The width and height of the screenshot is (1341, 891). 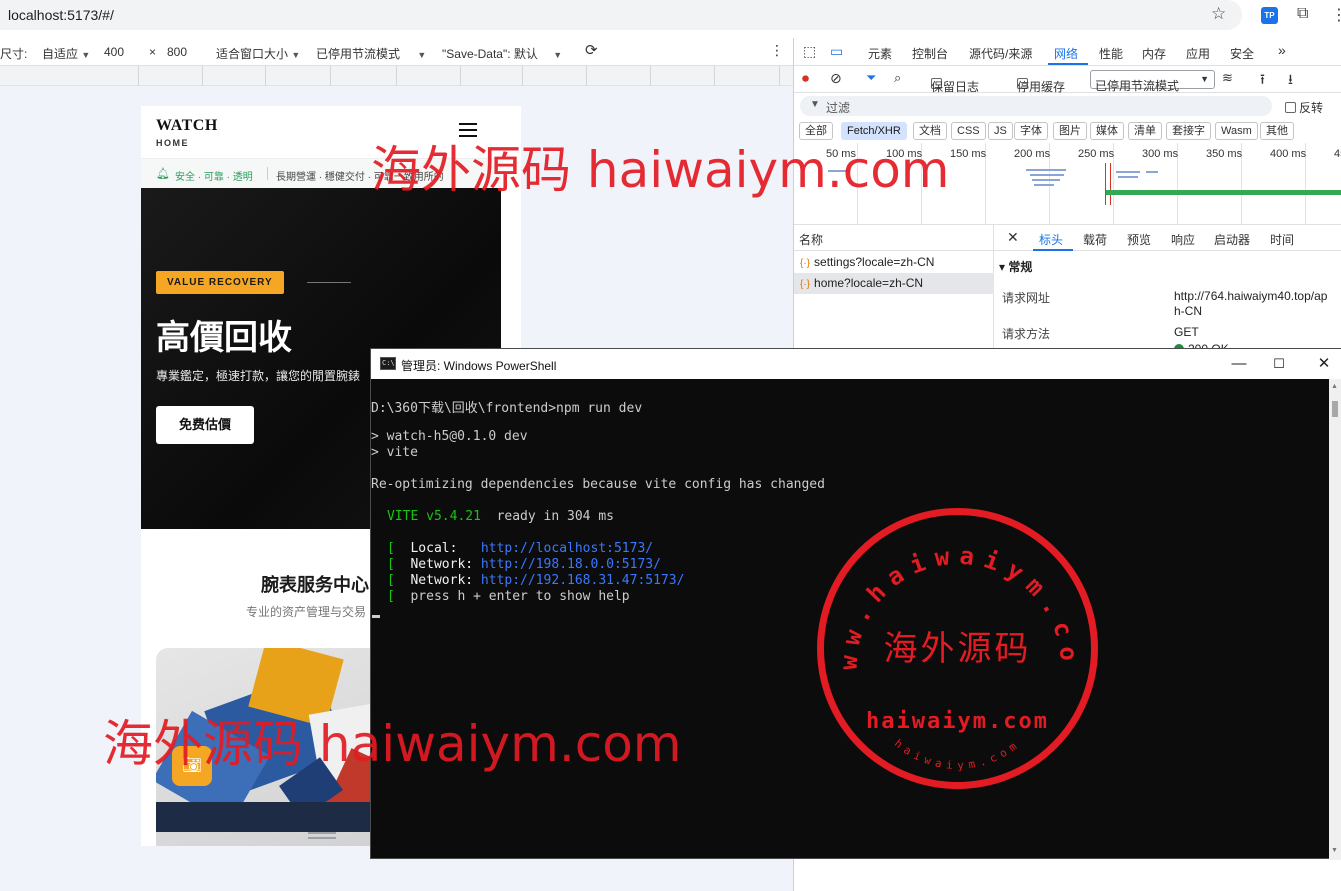 What do you see at coordinates (1304, 107) in the screenshot?
I see `invert-checkbox: 反转` at bounding box center [1304, 107].